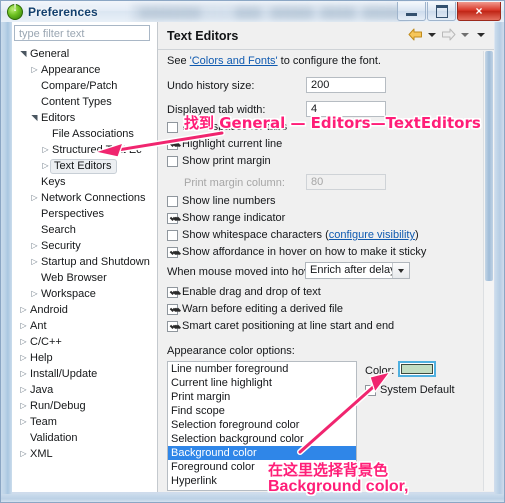 Image resolution: width=505 pixels, height=503 pixels. What do you see at coordinates (262, 453) in the screenshot?
I see `color-option-item: Background color` at bounding box center [262, 453].